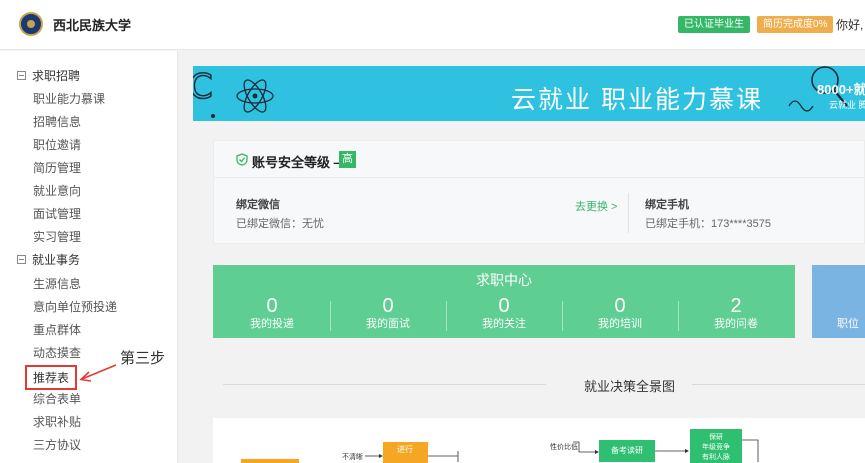 Image resolution: width=865 pixels, height=463 pixels. I want to click on decision-map: 不清晰 进行 性价比低 备考读研 保研 年级竞争 有利人脉, so click(539, 440).